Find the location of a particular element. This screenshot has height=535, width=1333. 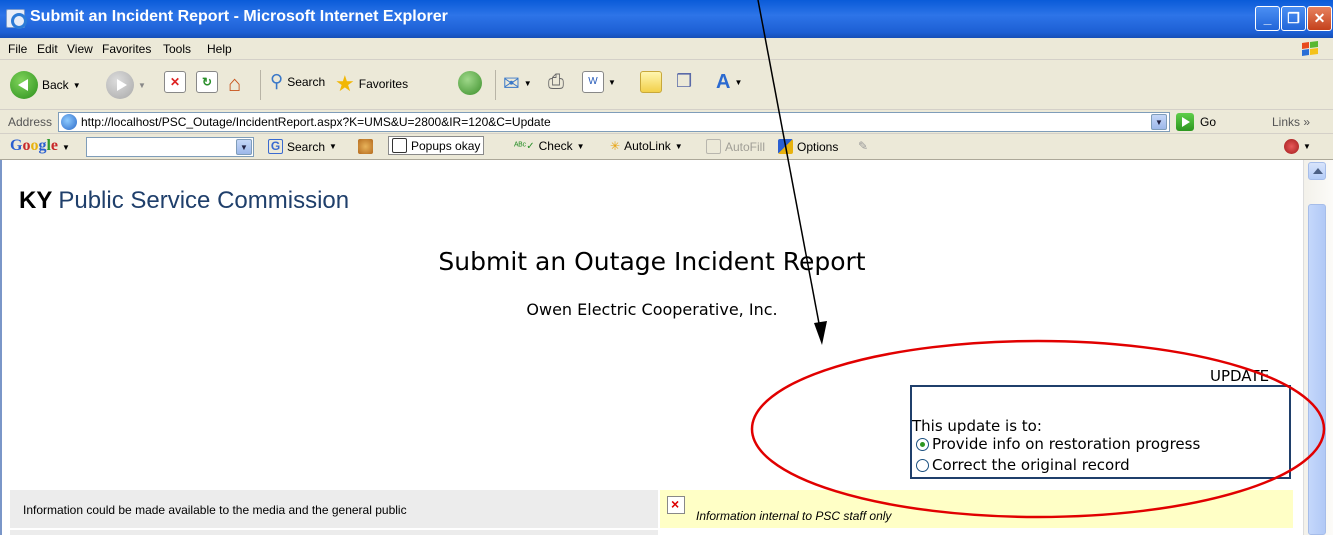

forward-button: ▼ is located at coordinates (126, 85).